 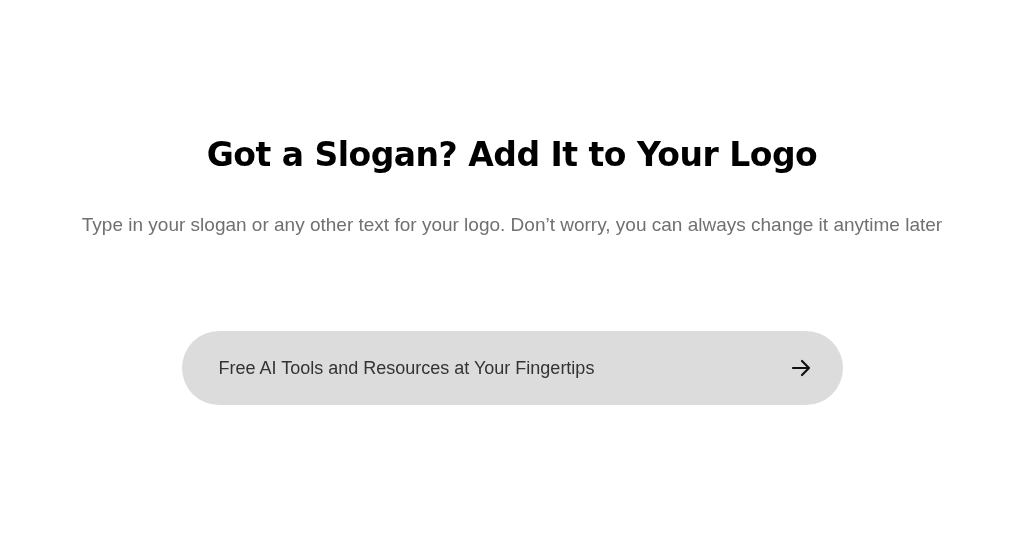 I want to click on arrow-right-icon, so click(x=800, y=368).